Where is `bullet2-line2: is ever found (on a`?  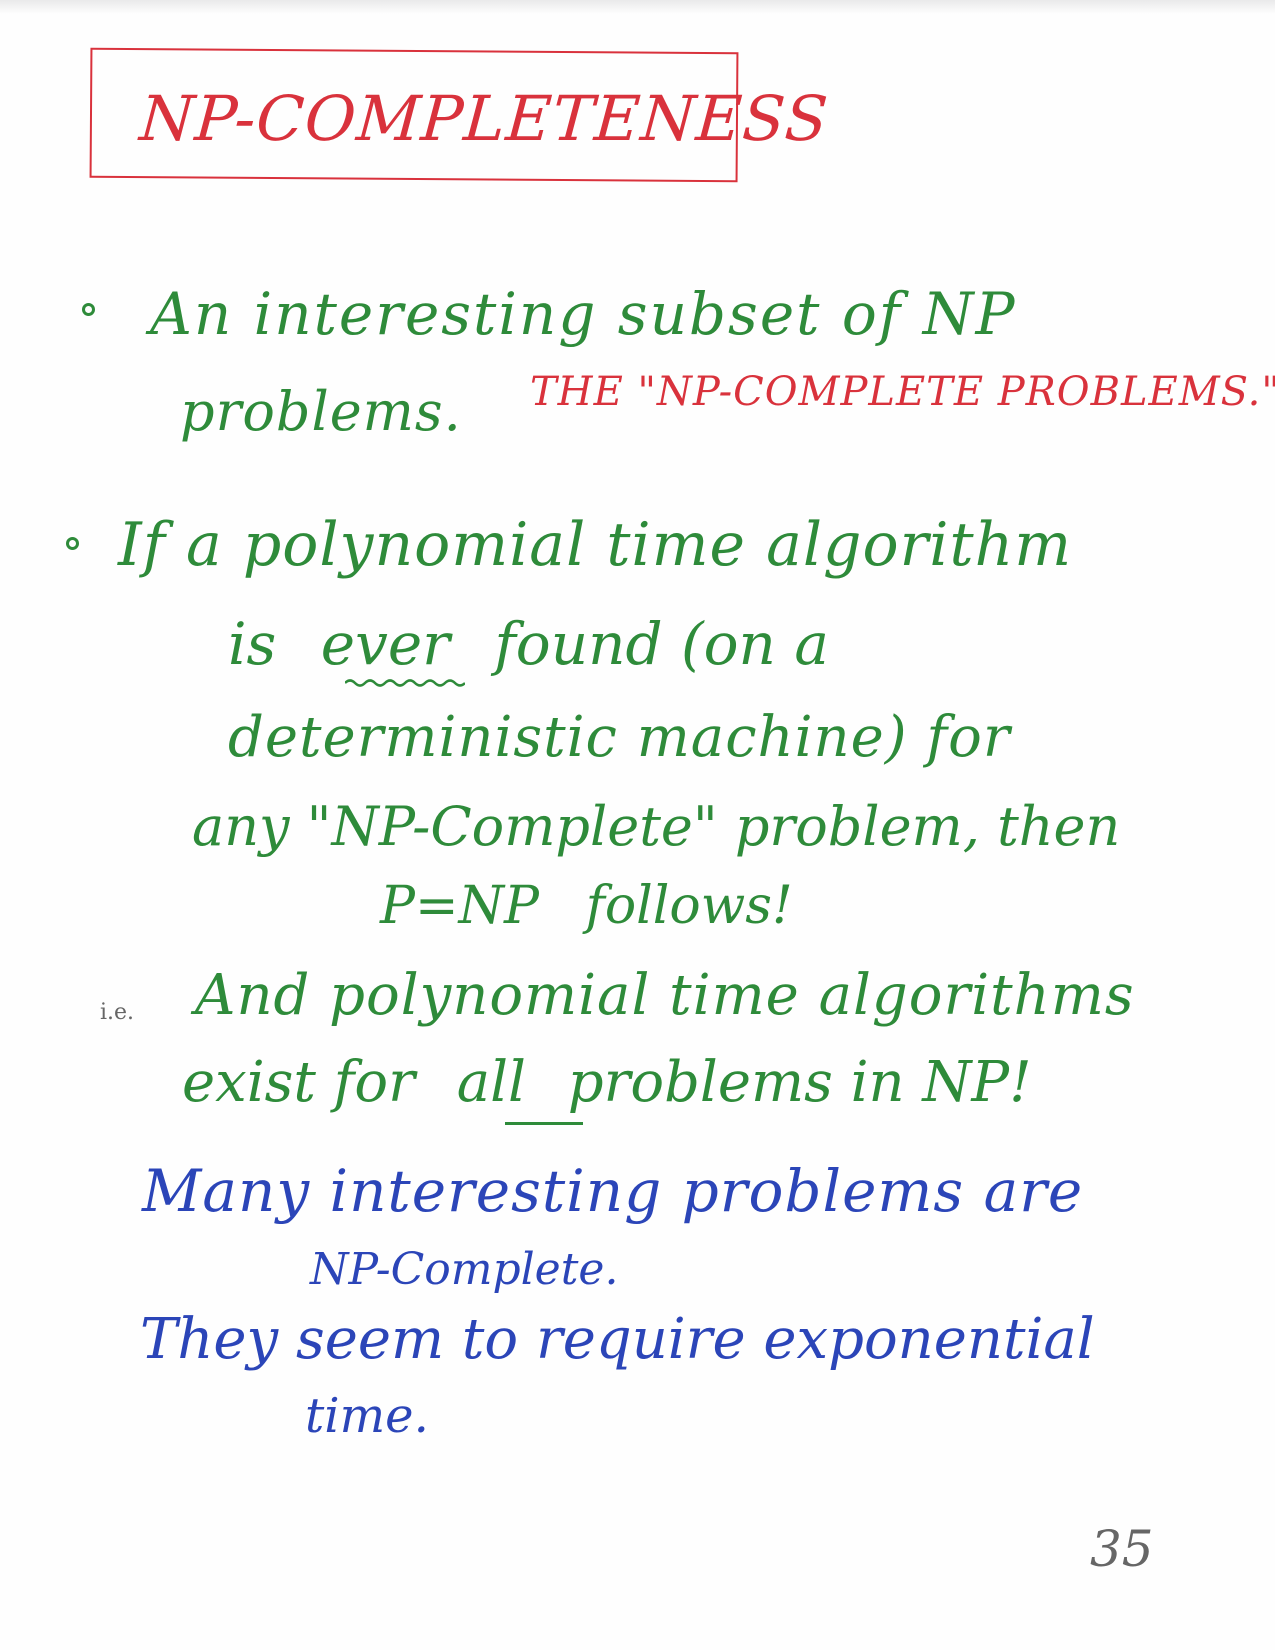 bullet2-line2: is ever found (on a is located at coordinates (528, 644).